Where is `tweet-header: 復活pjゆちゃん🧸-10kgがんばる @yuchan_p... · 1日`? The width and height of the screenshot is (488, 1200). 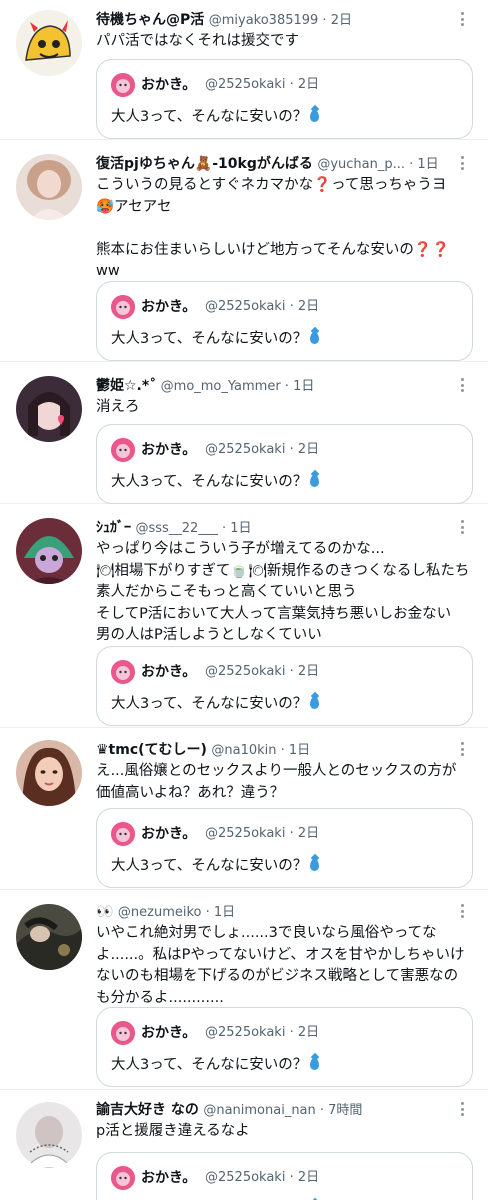
tweet-header: 復活pjゆちゃん🧸-10kgがんばる @yuchan_p... · 1日 is located at coordinates (272, 164).